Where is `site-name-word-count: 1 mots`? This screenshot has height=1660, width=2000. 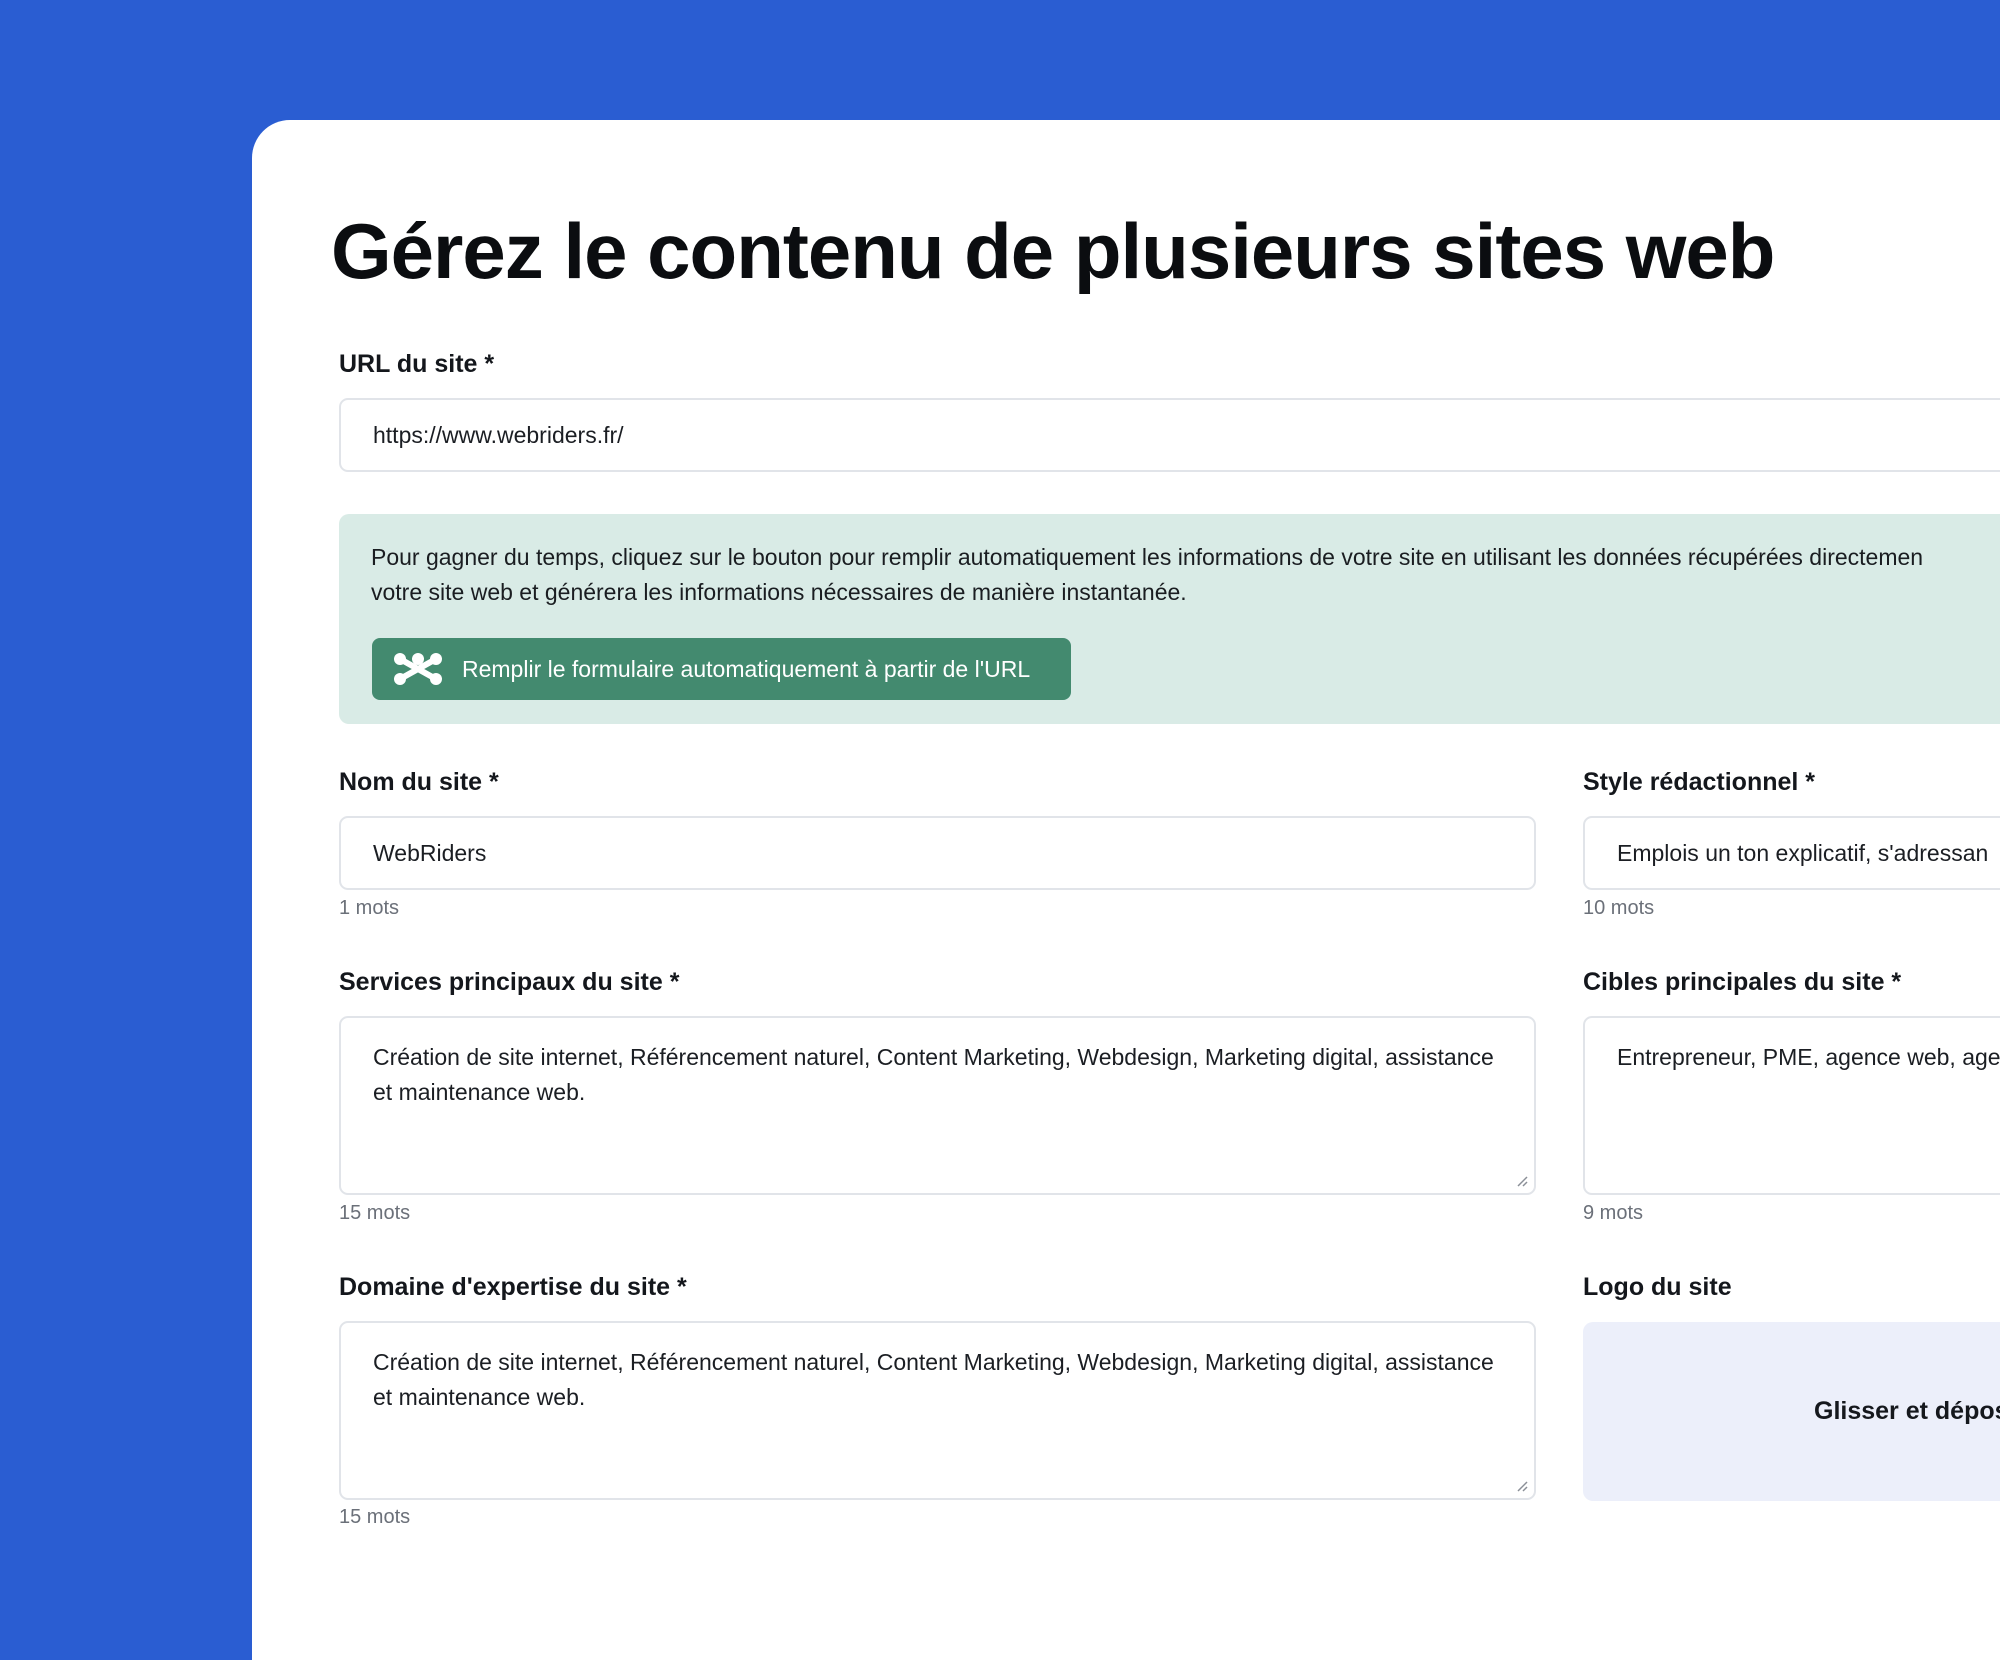 site-name-word-count: 1 mots is located at coordinates (369, 908).